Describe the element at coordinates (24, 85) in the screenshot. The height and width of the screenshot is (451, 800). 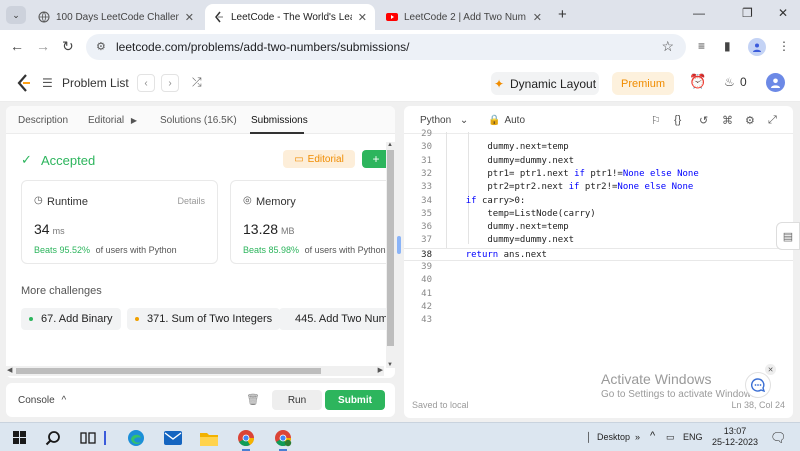
I see `leetcode-logo-icon` at that location.